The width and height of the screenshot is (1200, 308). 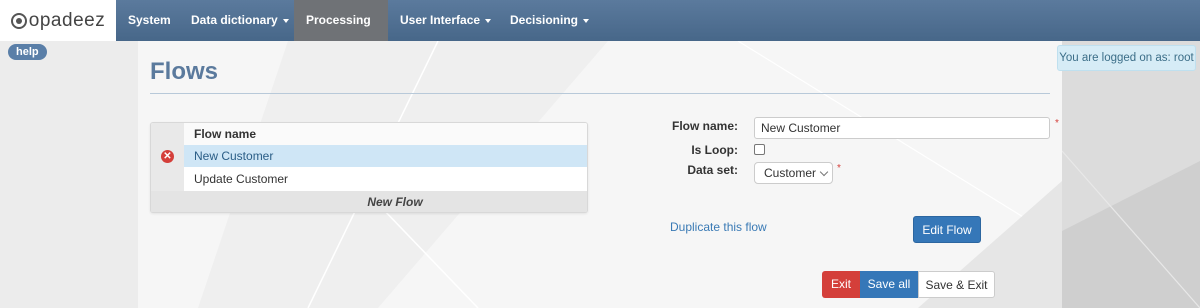 I want to click on new-flow-button: New Flow, so click(x=369, y=201).